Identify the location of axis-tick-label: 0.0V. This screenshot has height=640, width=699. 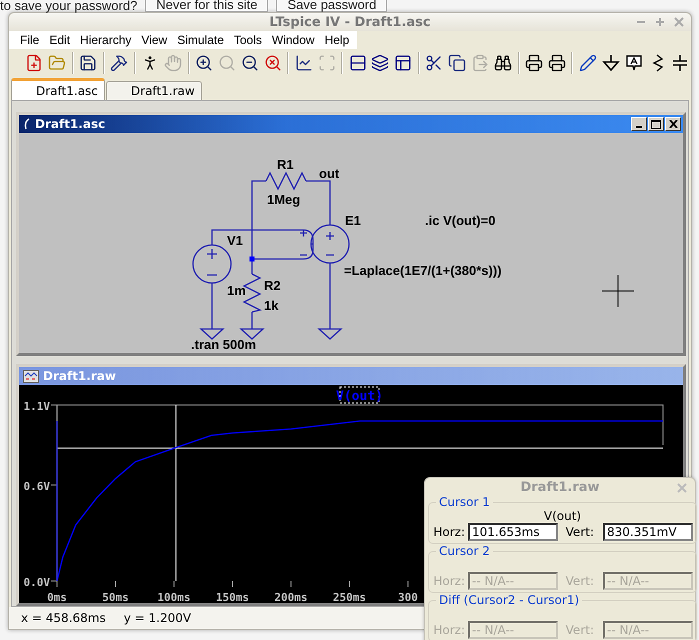
(37, 582).